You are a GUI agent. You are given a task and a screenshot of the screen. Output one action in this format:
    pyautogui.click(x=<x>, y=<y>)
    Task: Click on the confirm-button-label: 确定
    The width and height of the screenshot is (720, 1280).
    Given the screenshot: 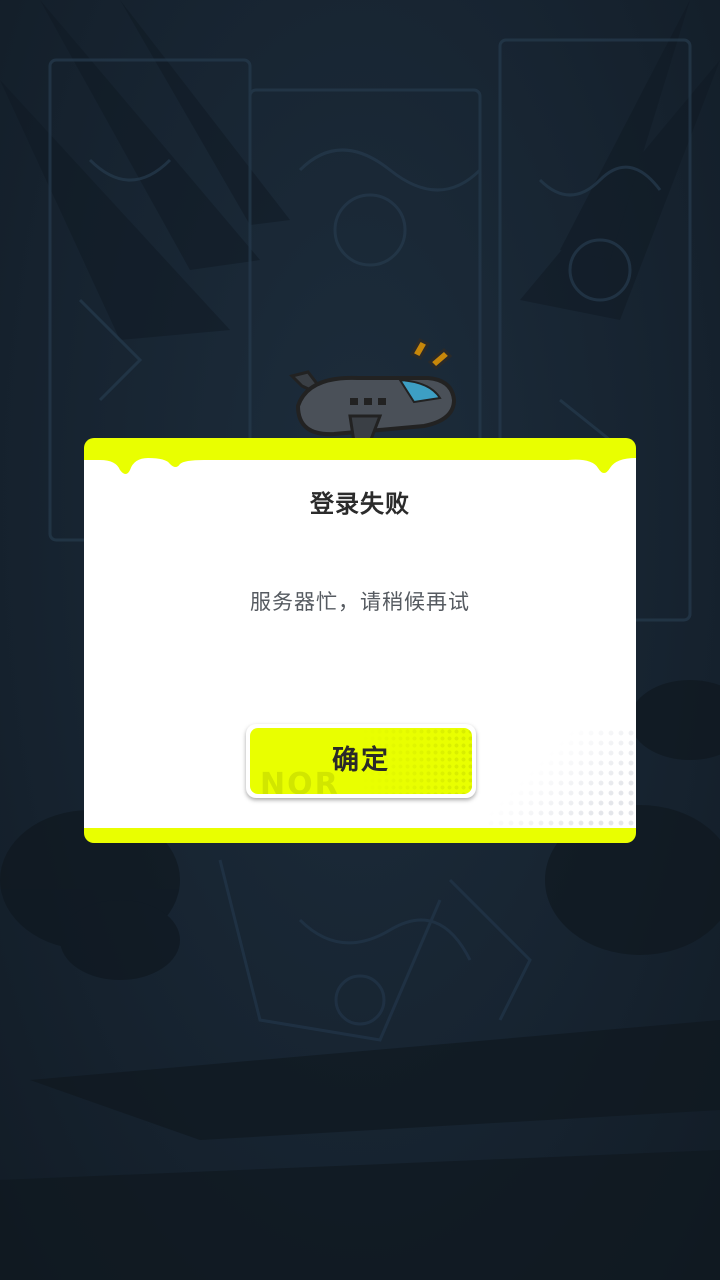 What is the action you would take?
    pyautogui.click(x=361, y=760)
    